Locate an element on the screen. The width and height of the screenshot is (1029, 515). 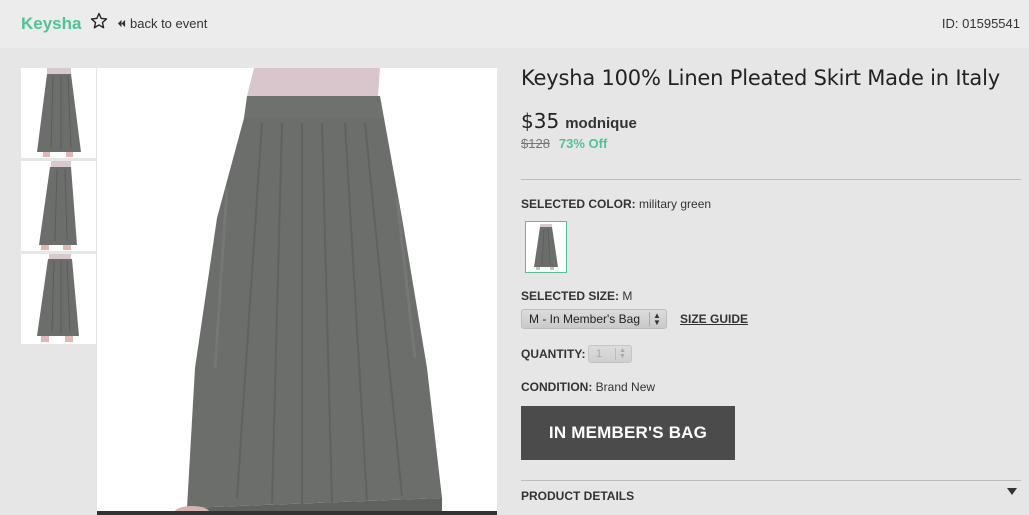
top-bar: Keysha back to event ID: 01595541 is located at coordinates (514, 24).